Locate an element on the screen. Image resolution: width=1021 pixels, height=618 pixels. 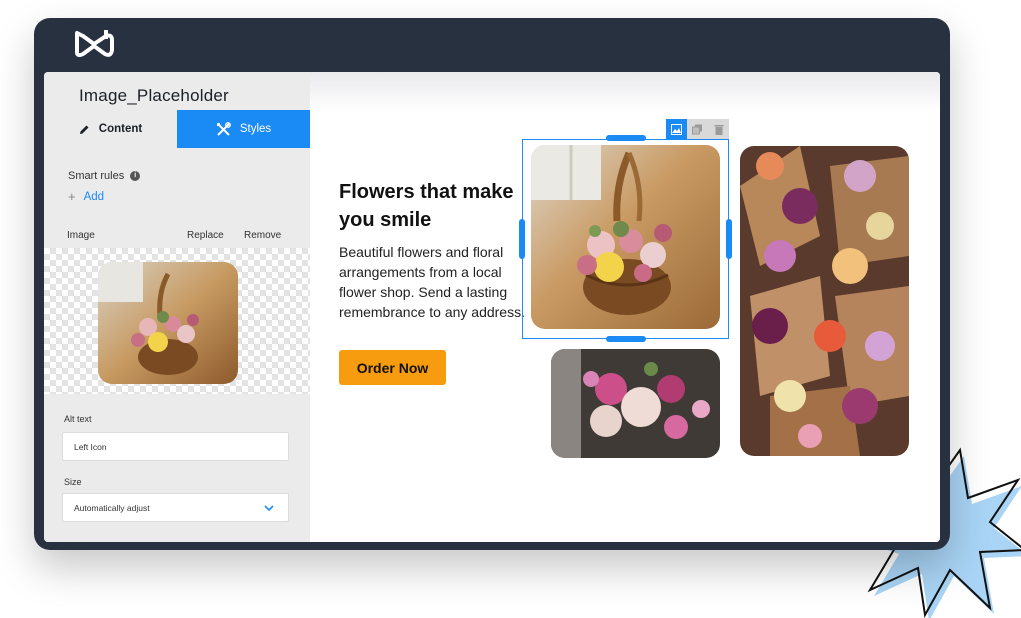
replace-button: Replace is located at coordinates (205, 235).